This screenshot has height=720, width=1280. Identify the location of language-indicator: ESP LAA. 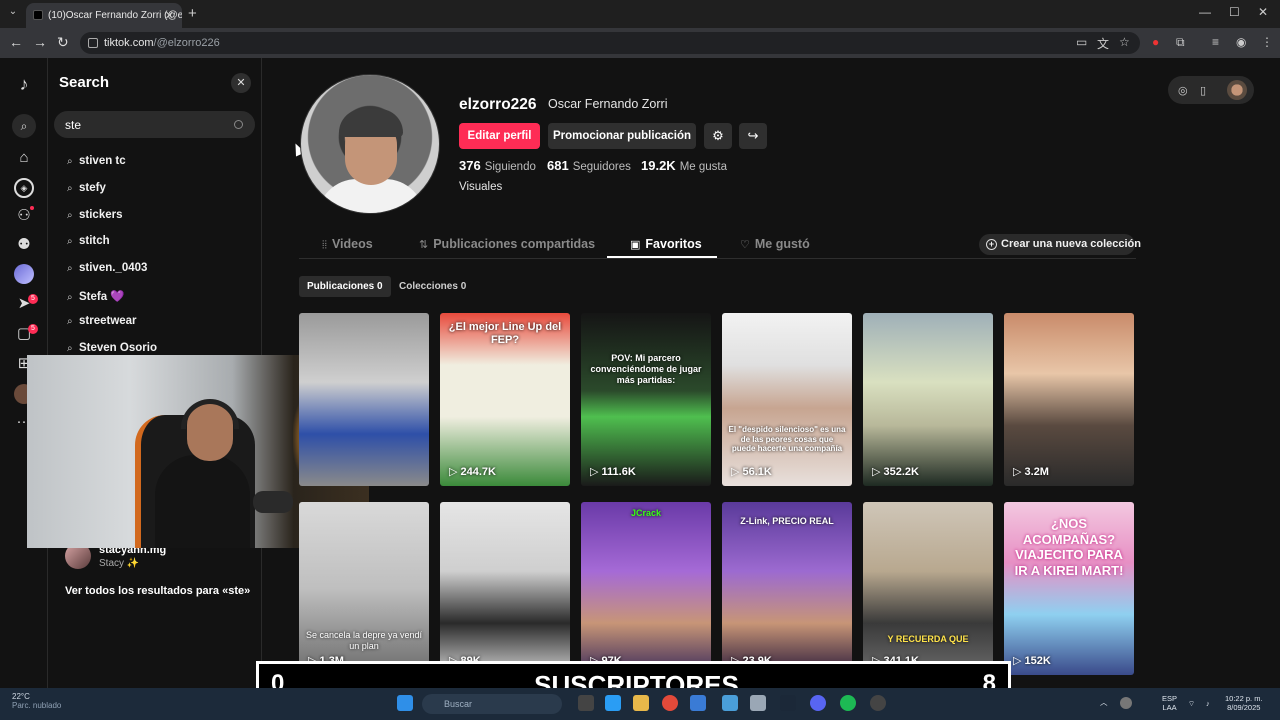
(1169, 703).